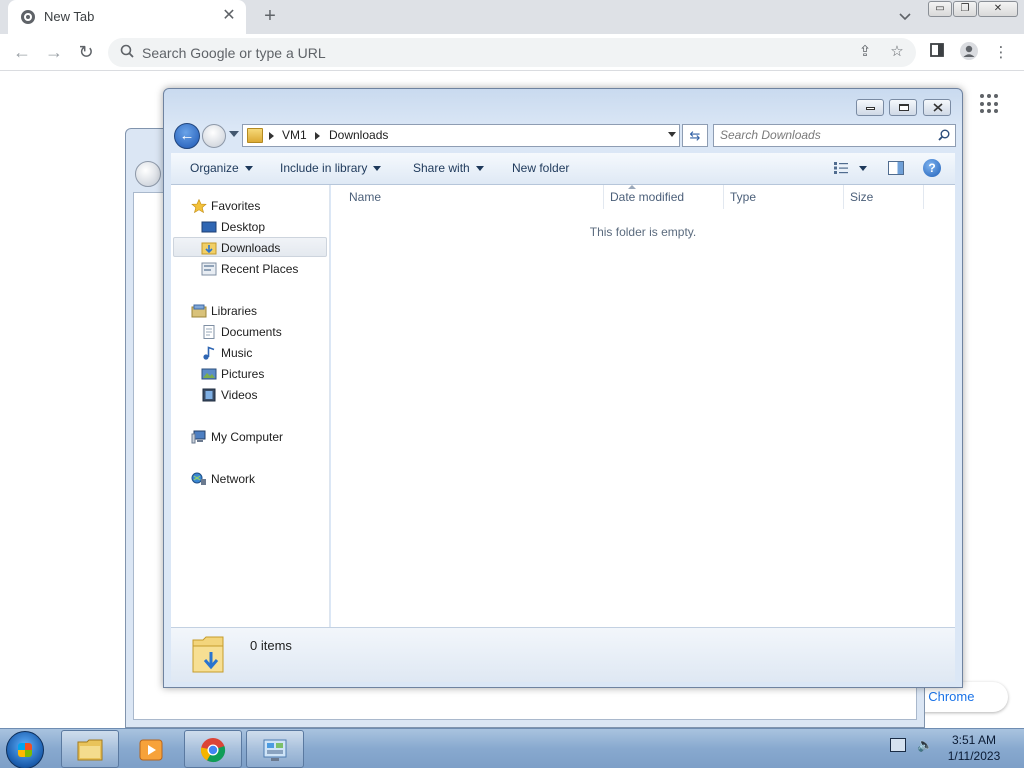  What do you see at coordinates (54, 52) in the screenshot?
I see `forward-arrow-icon: →` at bounding box center [54, 52].